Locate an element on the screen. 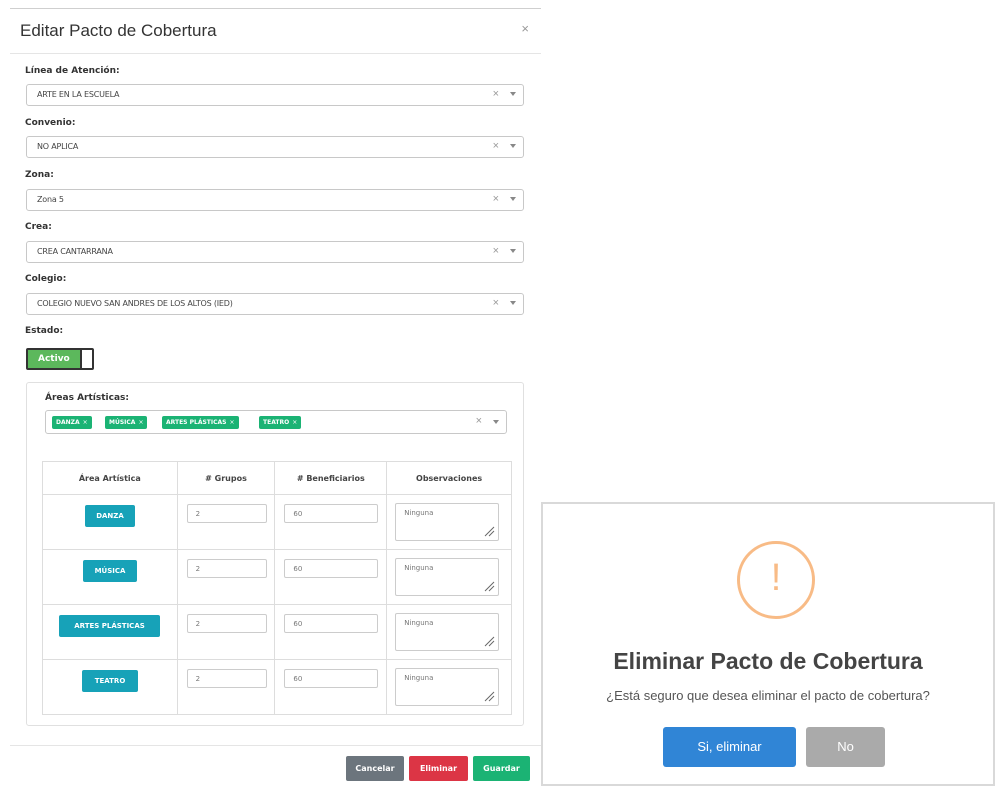  chip-artes-plasticas: ARTES PLÁSTICAS × is located at coordinates (200, 422).